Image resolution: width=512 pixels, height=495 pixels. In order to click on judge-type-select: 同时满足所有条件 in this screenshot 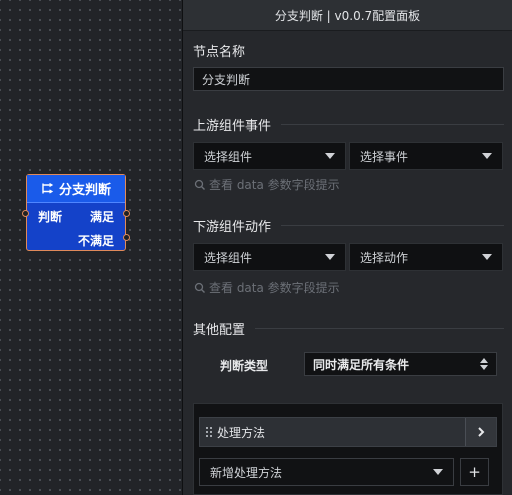, I will do `click(400, 364)`.